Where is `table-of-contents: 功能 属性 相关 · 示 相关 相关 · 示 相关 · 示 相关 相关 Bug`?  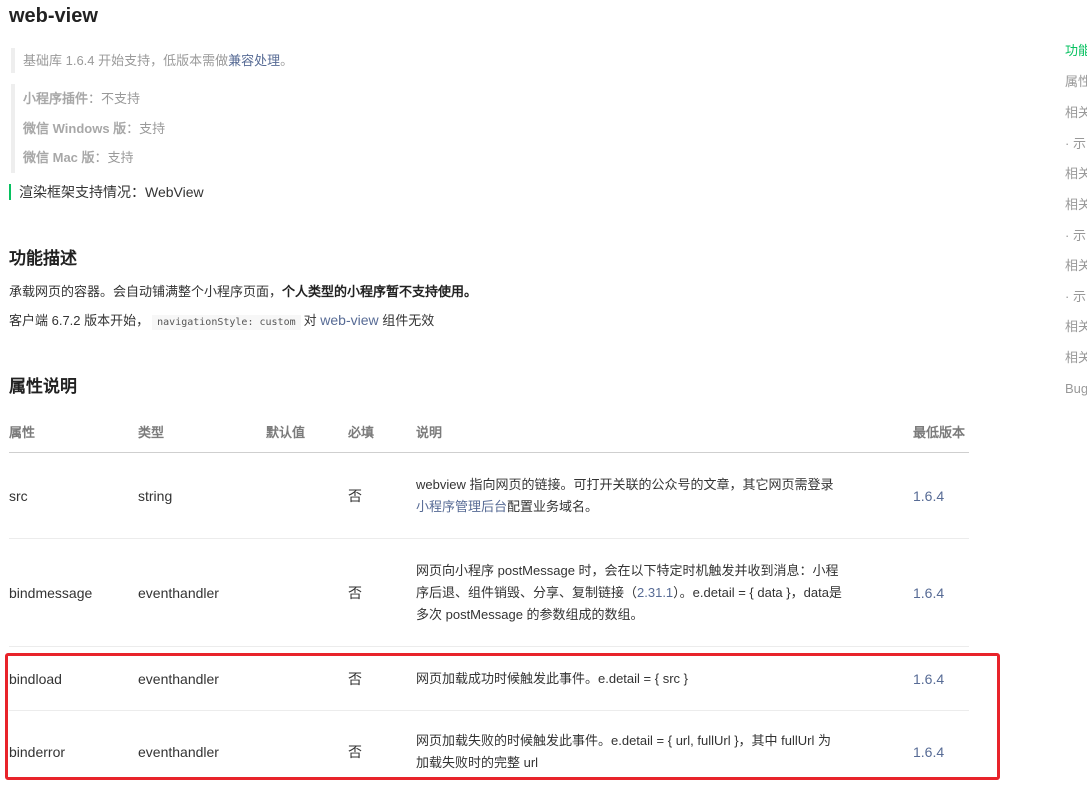 table-of-contents: 功能 属性 相关 · 示 相关 相关 · 示 相关 · 示 相关 相关 Bug is located at coordinates (1076, 224).